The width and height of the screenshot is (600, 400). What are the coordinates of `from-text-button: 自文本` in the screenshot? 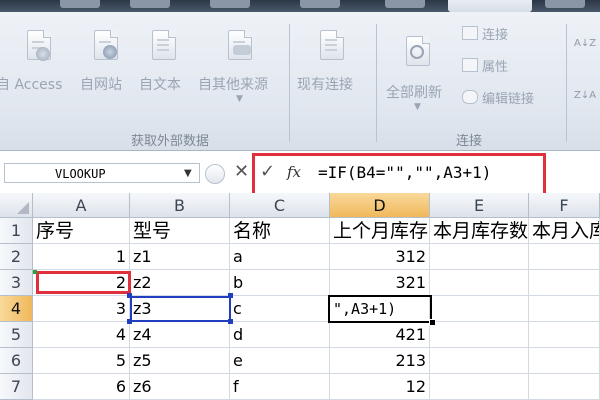 It's located at (165, 64).